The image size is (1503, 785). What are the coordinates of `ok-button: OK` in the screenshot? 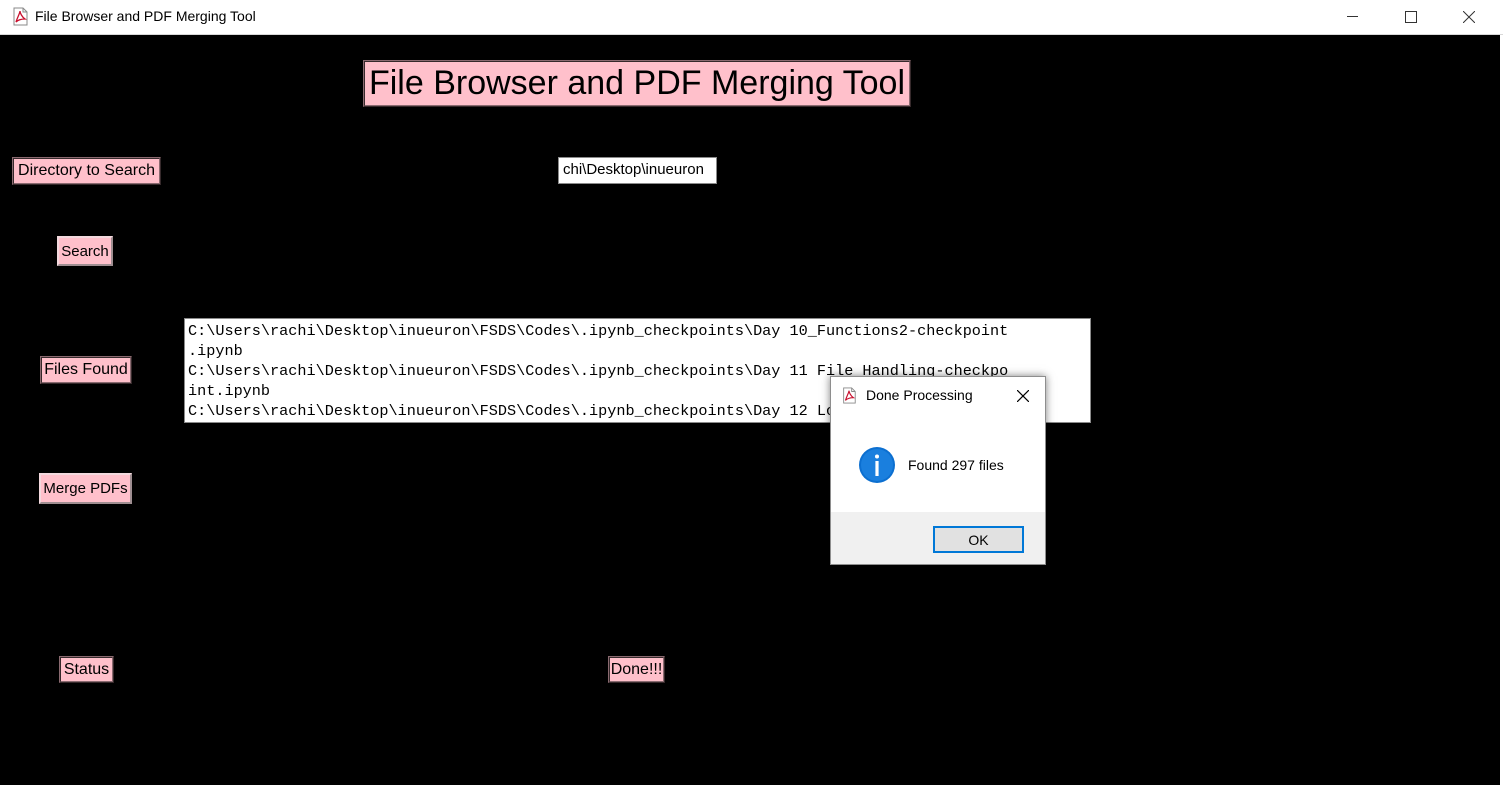 It's located at (978, 539).